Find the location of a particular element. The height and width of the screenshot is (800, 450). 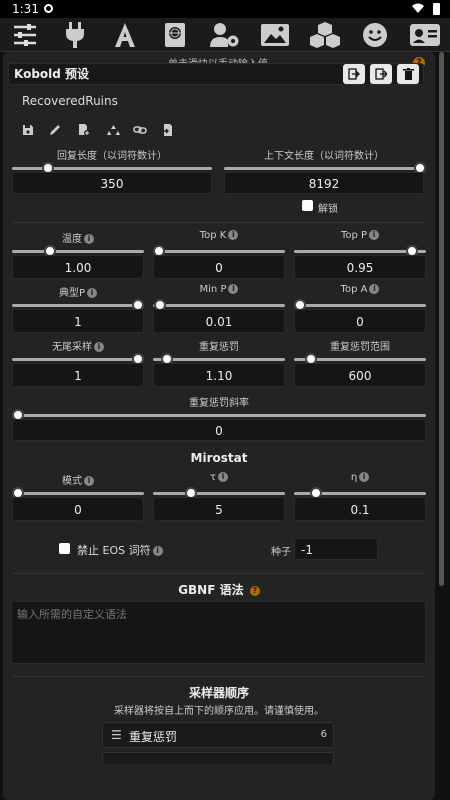

image-icon is located at coordinates (275, 35).